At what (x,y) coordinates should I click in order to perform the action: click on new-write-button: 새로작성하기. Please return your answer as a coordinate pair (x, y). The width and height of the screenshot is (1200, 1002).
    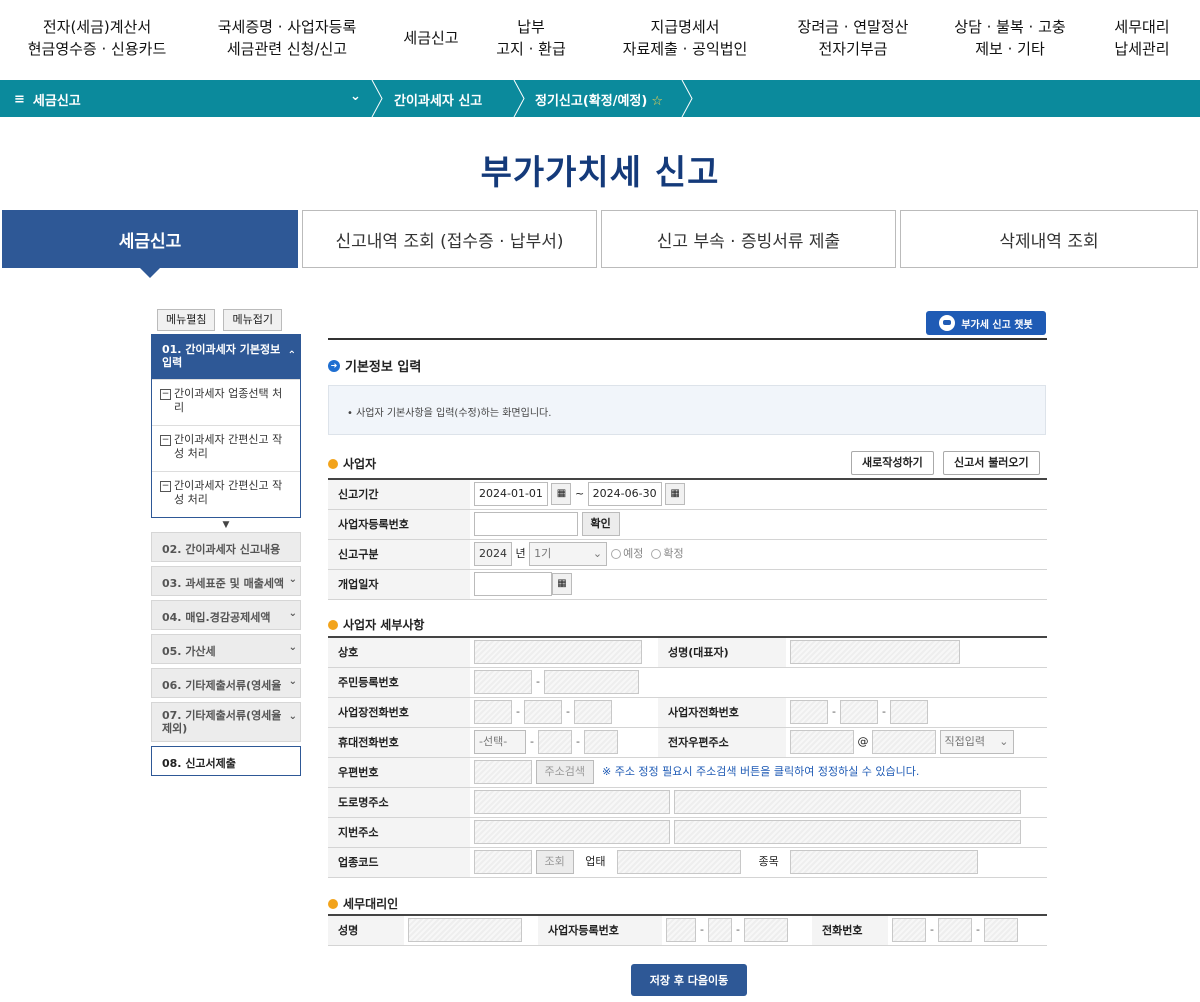
    Looking at the image, I should click on (892, 463).